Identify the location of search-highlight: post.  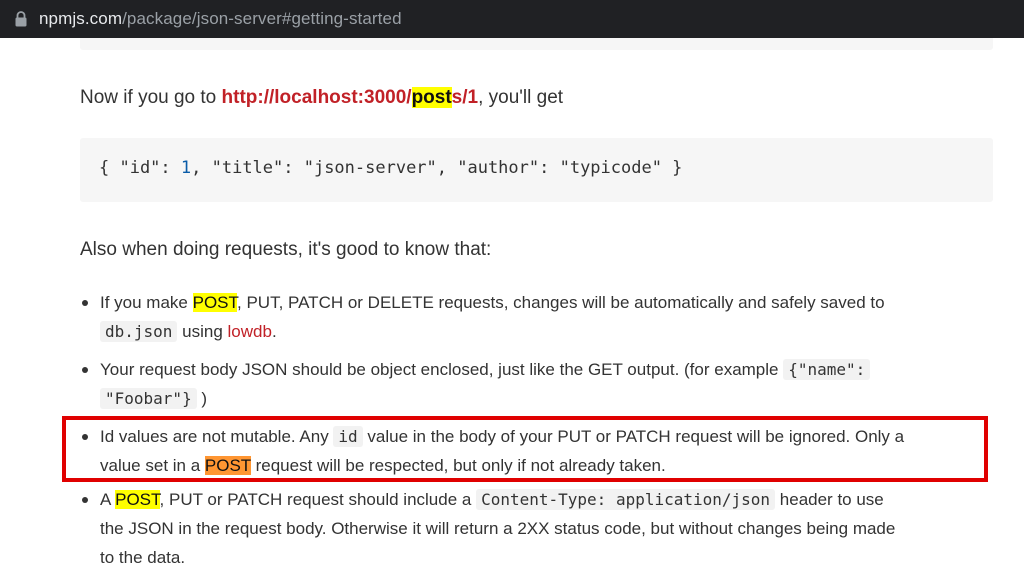
(431, 97).